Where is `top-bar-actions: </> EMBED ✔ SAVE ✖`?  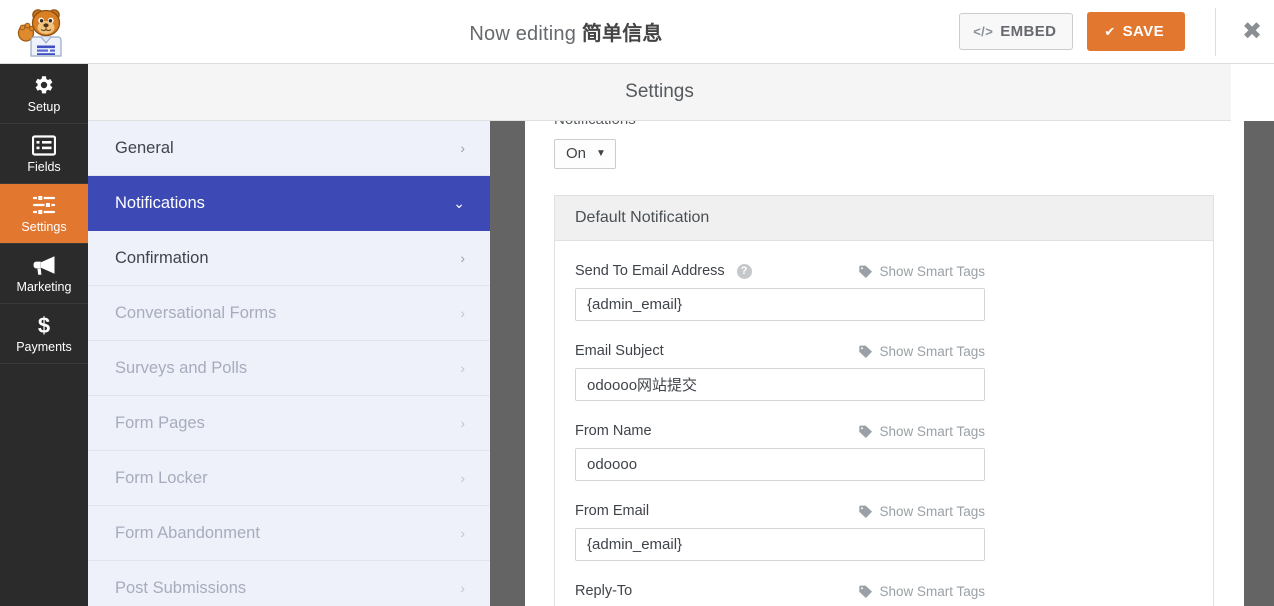
top-bar-actions: </> EMBED ✔ SAVE ✖ is located at coordinates (1116, 31).